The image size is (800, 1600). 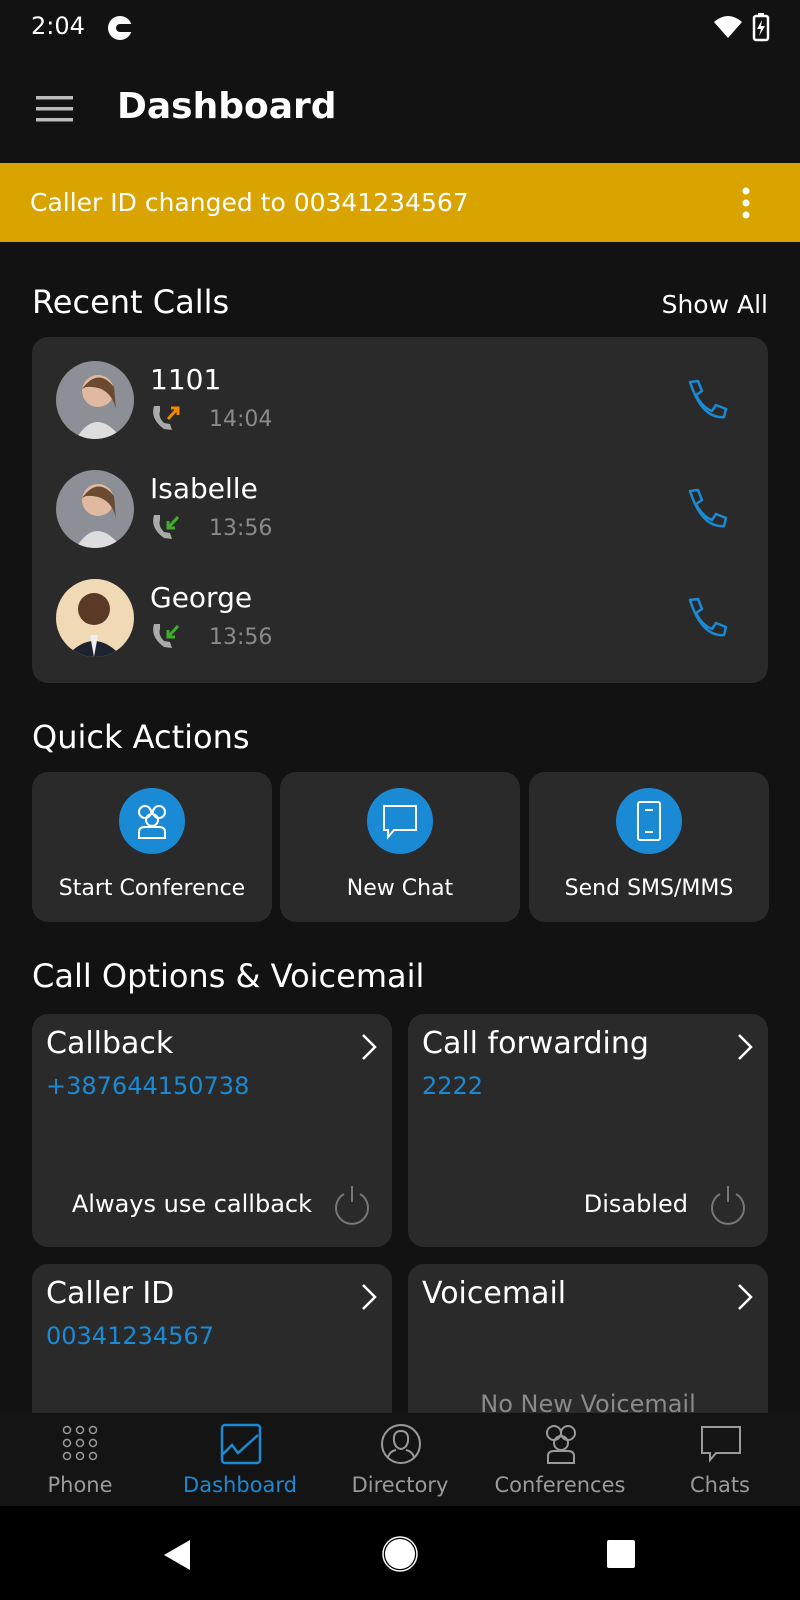 I want to click on caller-name: 1101, so click(x=186, y=379).